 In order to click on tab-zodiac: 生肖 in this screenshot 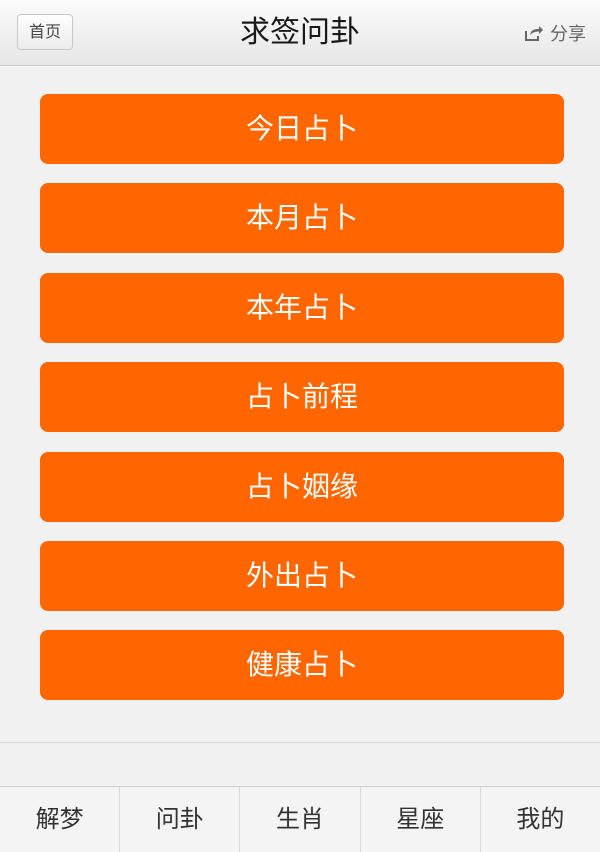, I will do `click(300, 819)`.